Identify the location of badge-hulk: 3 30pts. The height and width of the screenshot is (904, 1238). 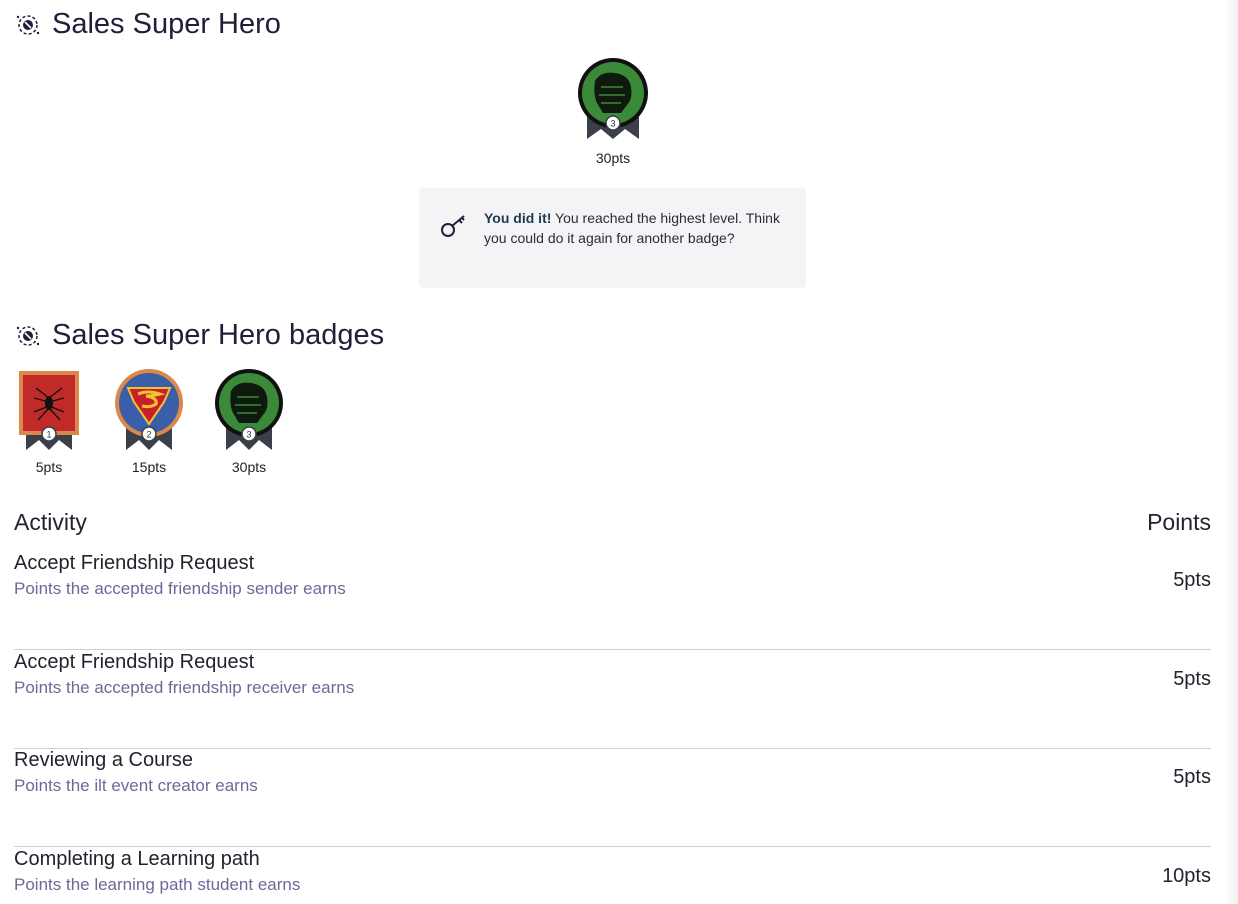
(249, 421).